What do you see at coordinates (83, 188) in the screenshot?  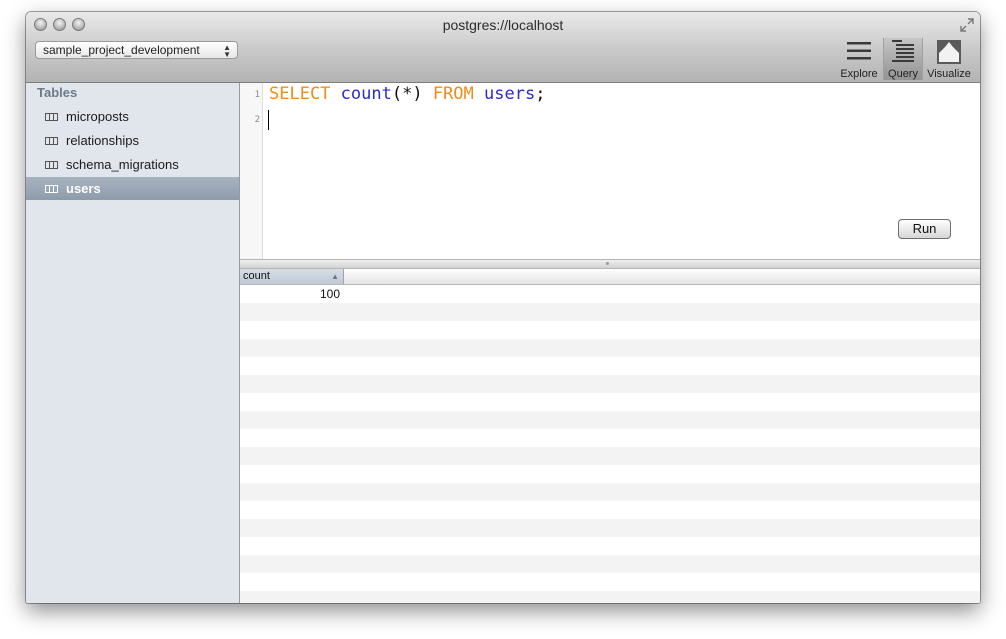 I see `sidebar-item-label: users` at bounding box center [83, 188].